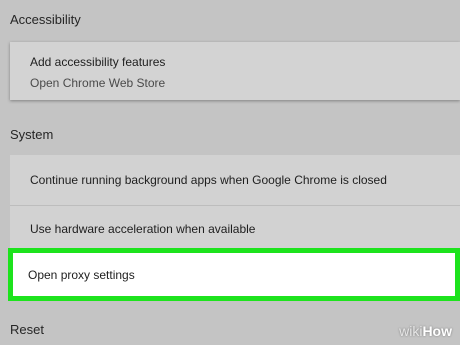  Describe the element at coordinates (411, 331) in the screenshot. I see `watermark-wiki: wiki` at that location.